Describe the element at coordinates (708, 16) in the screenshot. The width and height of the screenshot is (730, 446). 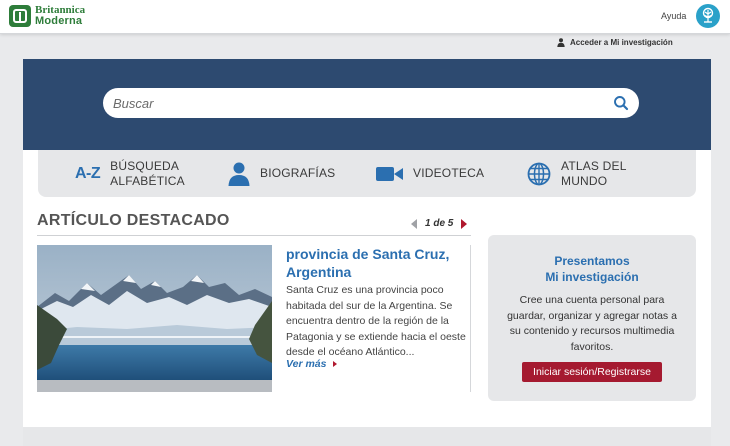
I see `tree-logo-icon` at that location.